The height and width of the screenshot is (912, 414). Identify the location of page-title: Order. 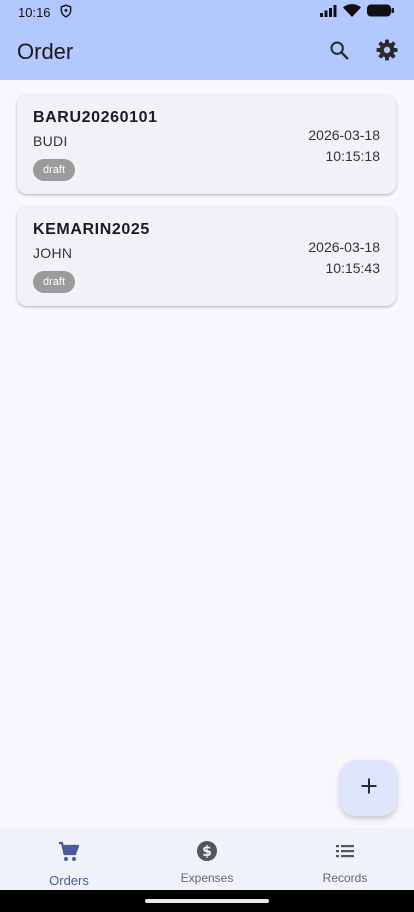
(45, 51).